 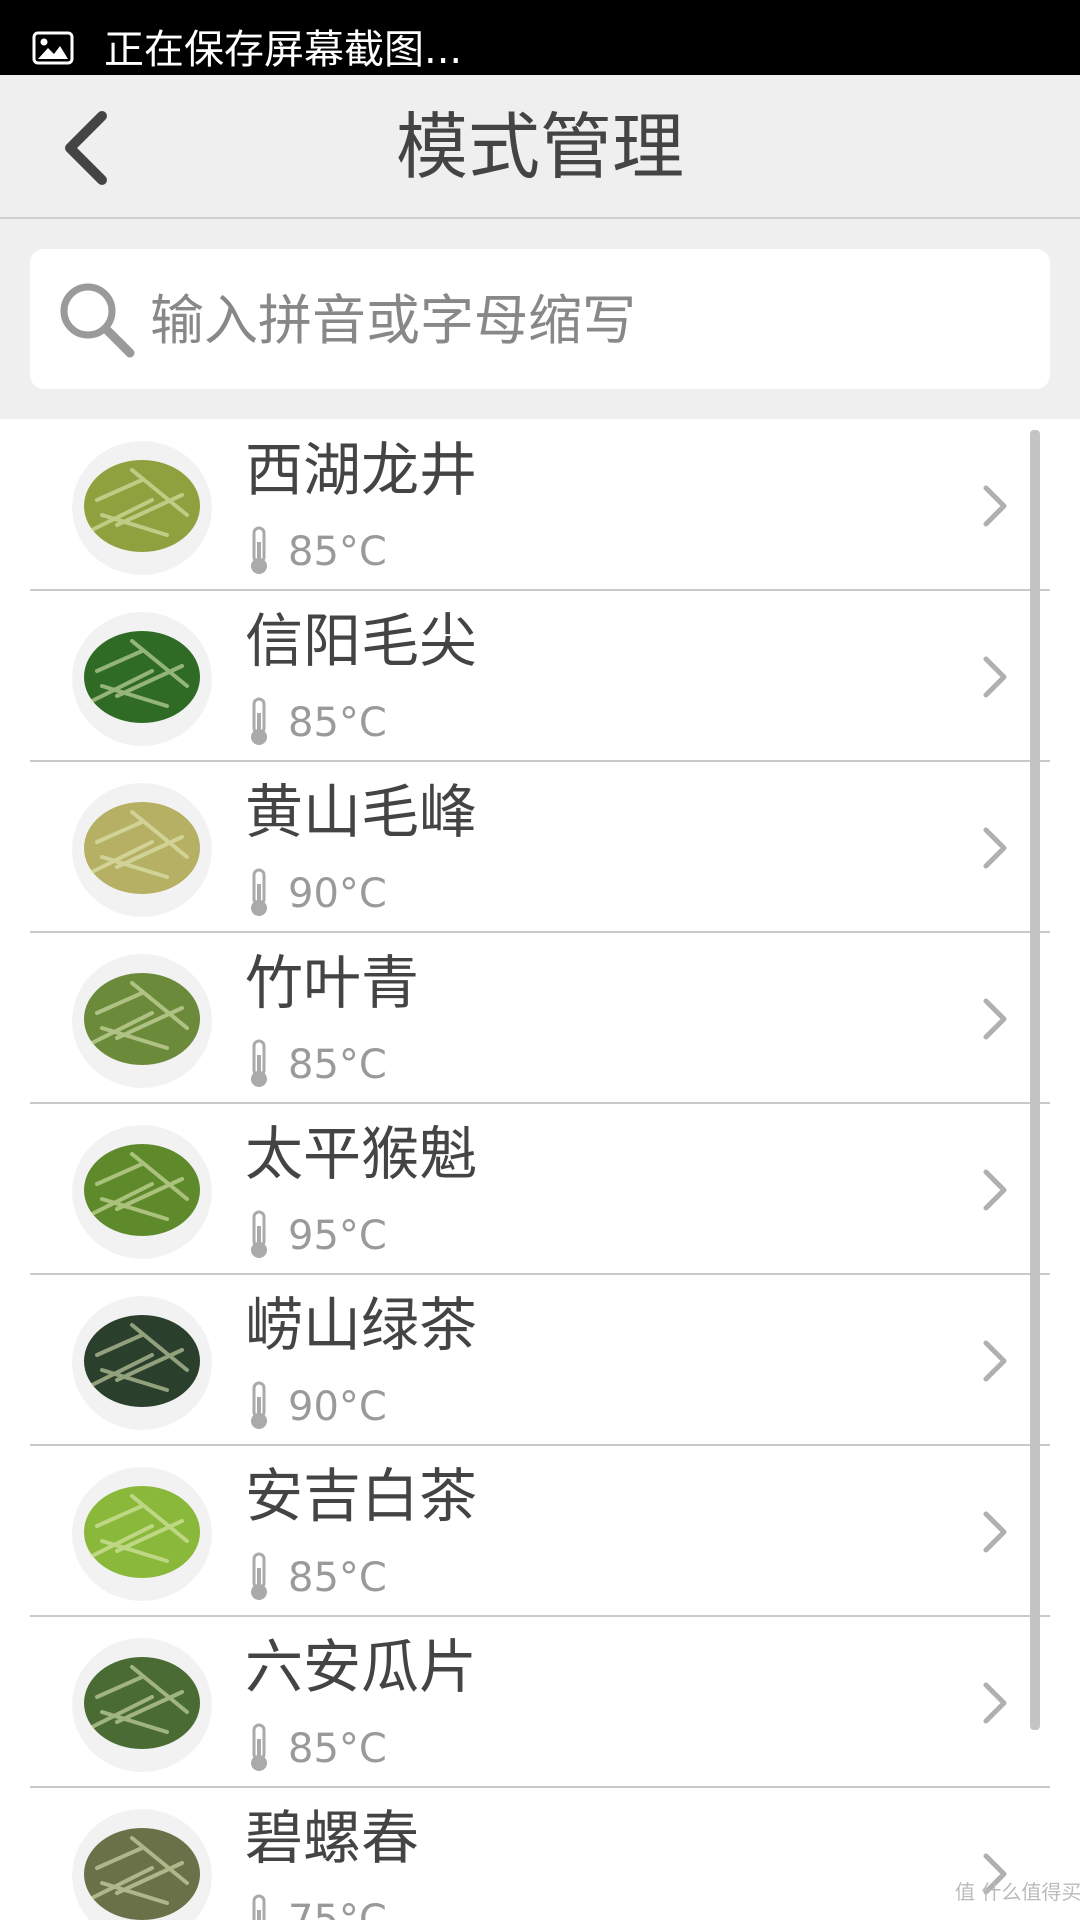 What do you see at coordinates (540, 1189) in the screenshot?
I see `list-item: 太平猴魁 95°C` at bounding box center [540, 1189].